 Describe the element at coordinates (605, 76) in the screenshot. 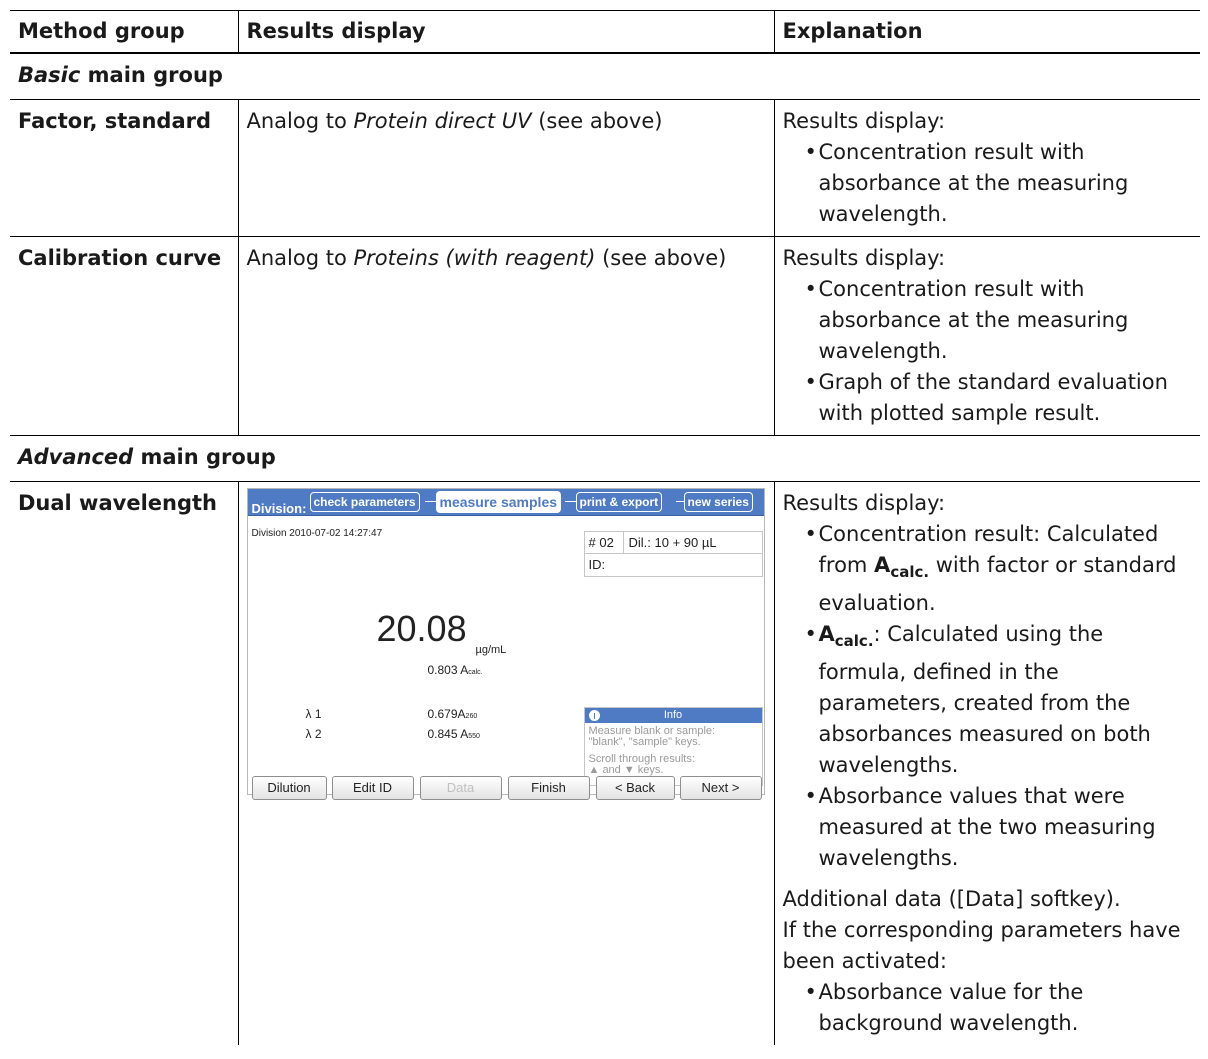

I see `group-row-basic: Basic main group` at that location.